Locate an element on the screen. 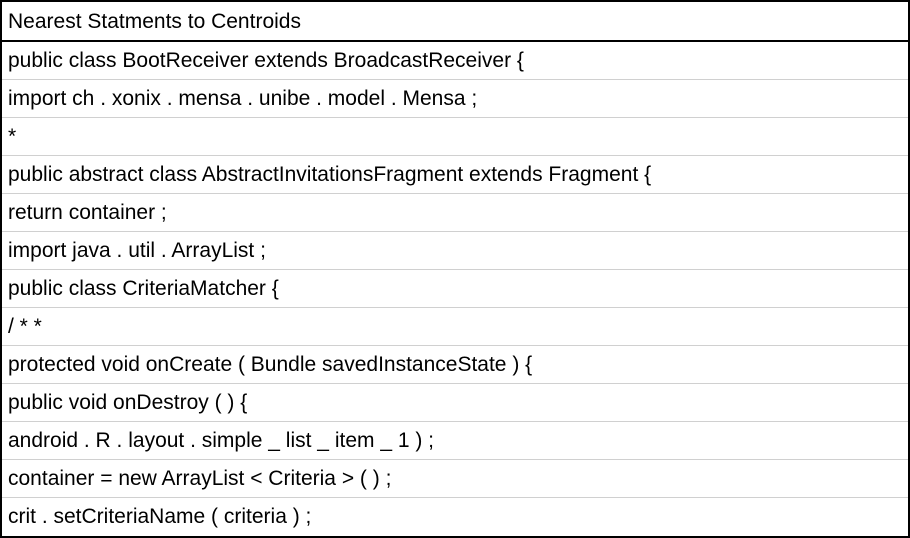 The image size is (910, 538). table-header: Nearest Statments to Centroids is located at coordinates (455, 22).